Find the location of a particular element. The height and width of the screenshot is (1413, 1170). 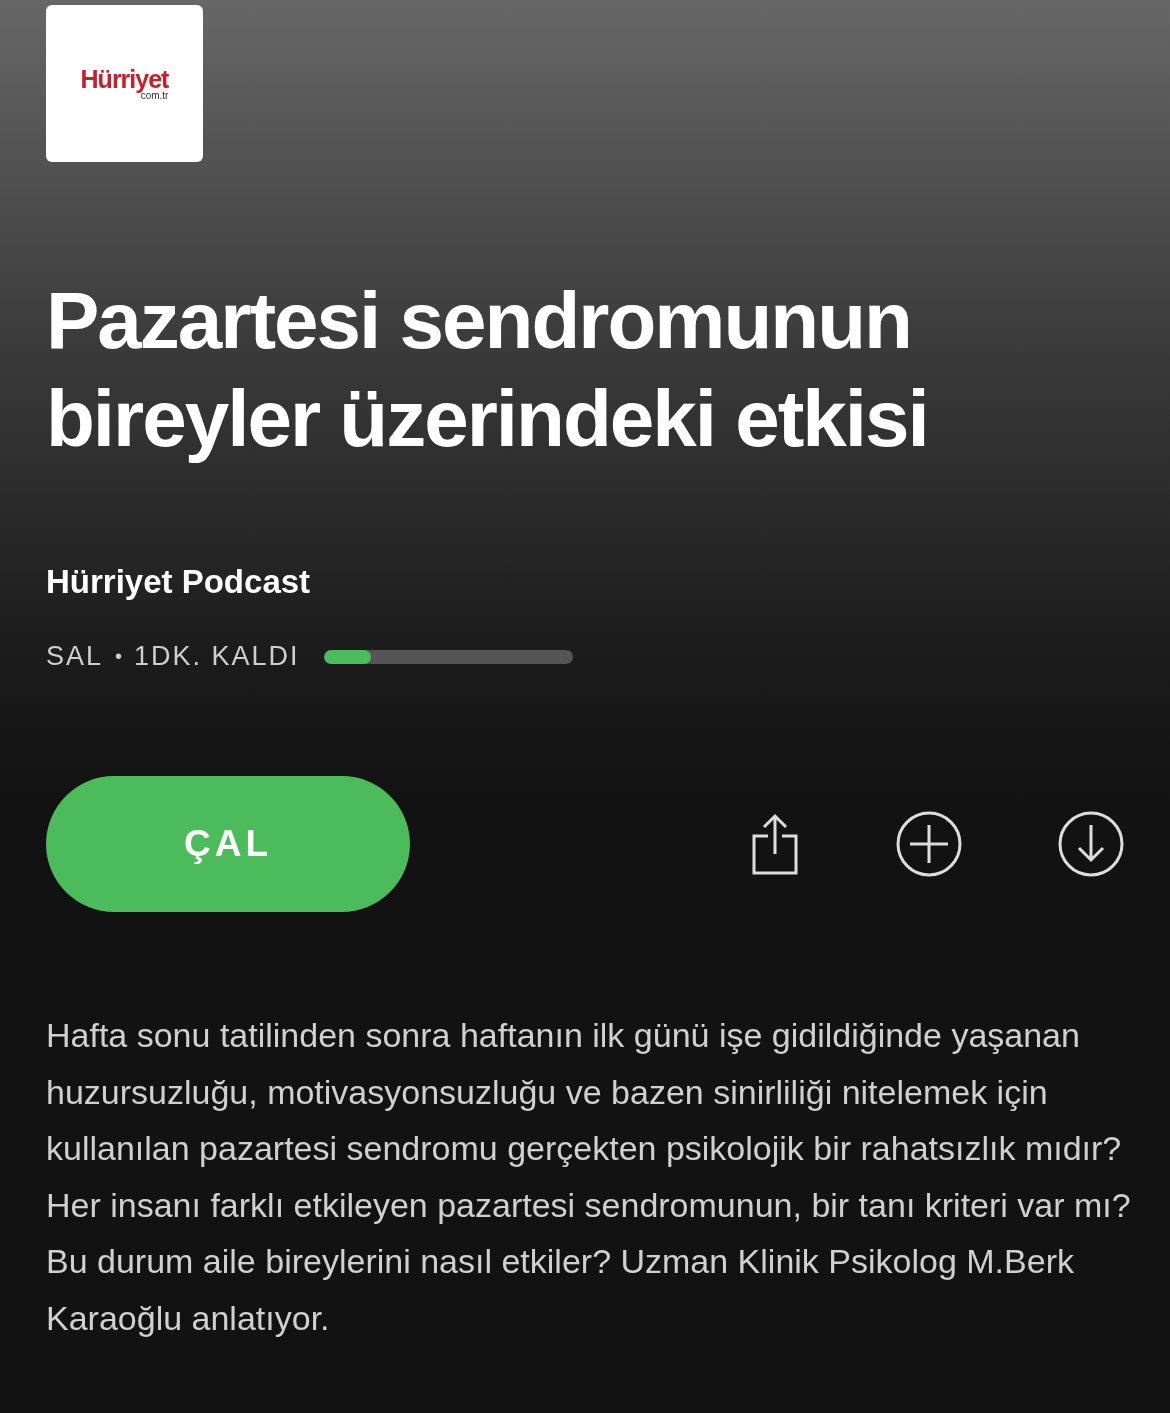

download-icon is located at coordinates (1091, 844).